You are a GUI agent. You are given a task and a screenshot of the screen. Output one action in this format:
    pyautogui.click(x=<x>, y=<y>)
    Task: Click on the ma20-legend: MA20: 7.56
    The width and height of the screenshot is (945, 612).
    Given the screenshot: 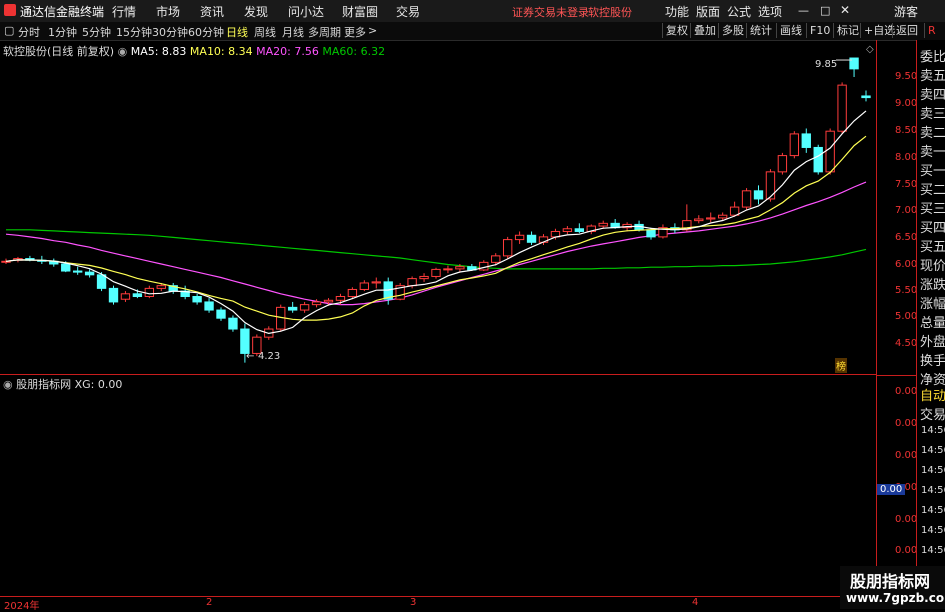 What is the action you would take?
    pyautogui.click(x=287, y=51)
    